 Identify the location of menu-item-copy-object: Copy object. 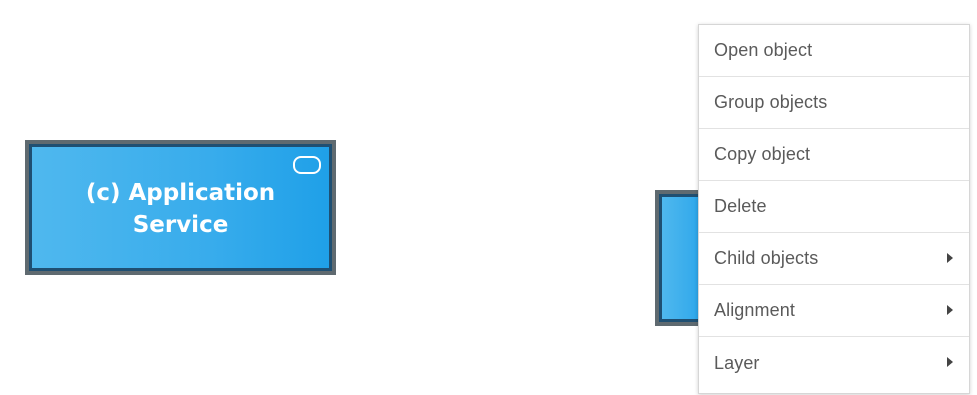
(834, 155).